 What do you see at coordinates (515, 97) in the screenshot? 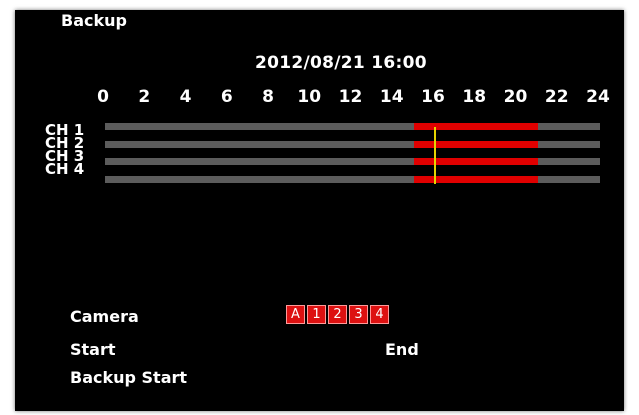
I see `hour-tick-label: 20` at bounding box center [515, 97].